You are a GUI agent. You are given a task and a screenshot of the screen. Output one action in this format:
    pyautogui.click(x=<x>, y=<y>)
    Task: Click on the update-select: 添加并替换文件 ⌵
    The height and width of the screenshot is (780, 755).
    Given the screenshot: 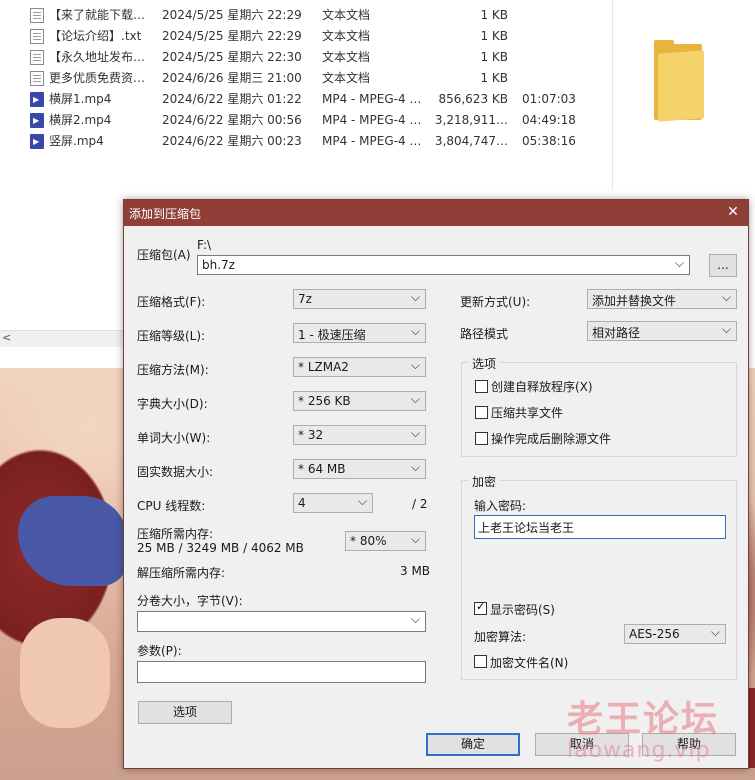 What is the action you would take?
    pyautogui.click(x=662, y=299)
    